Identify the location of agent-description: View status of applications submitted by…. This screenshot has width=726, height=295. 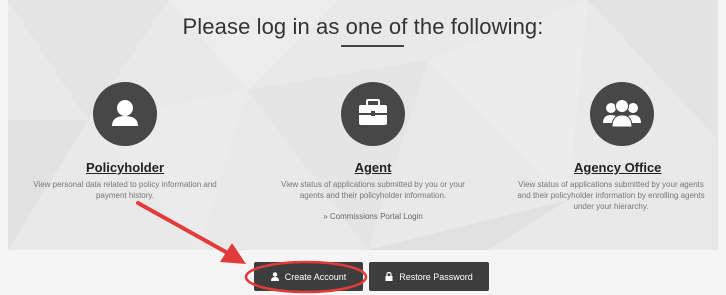
(373, 190).